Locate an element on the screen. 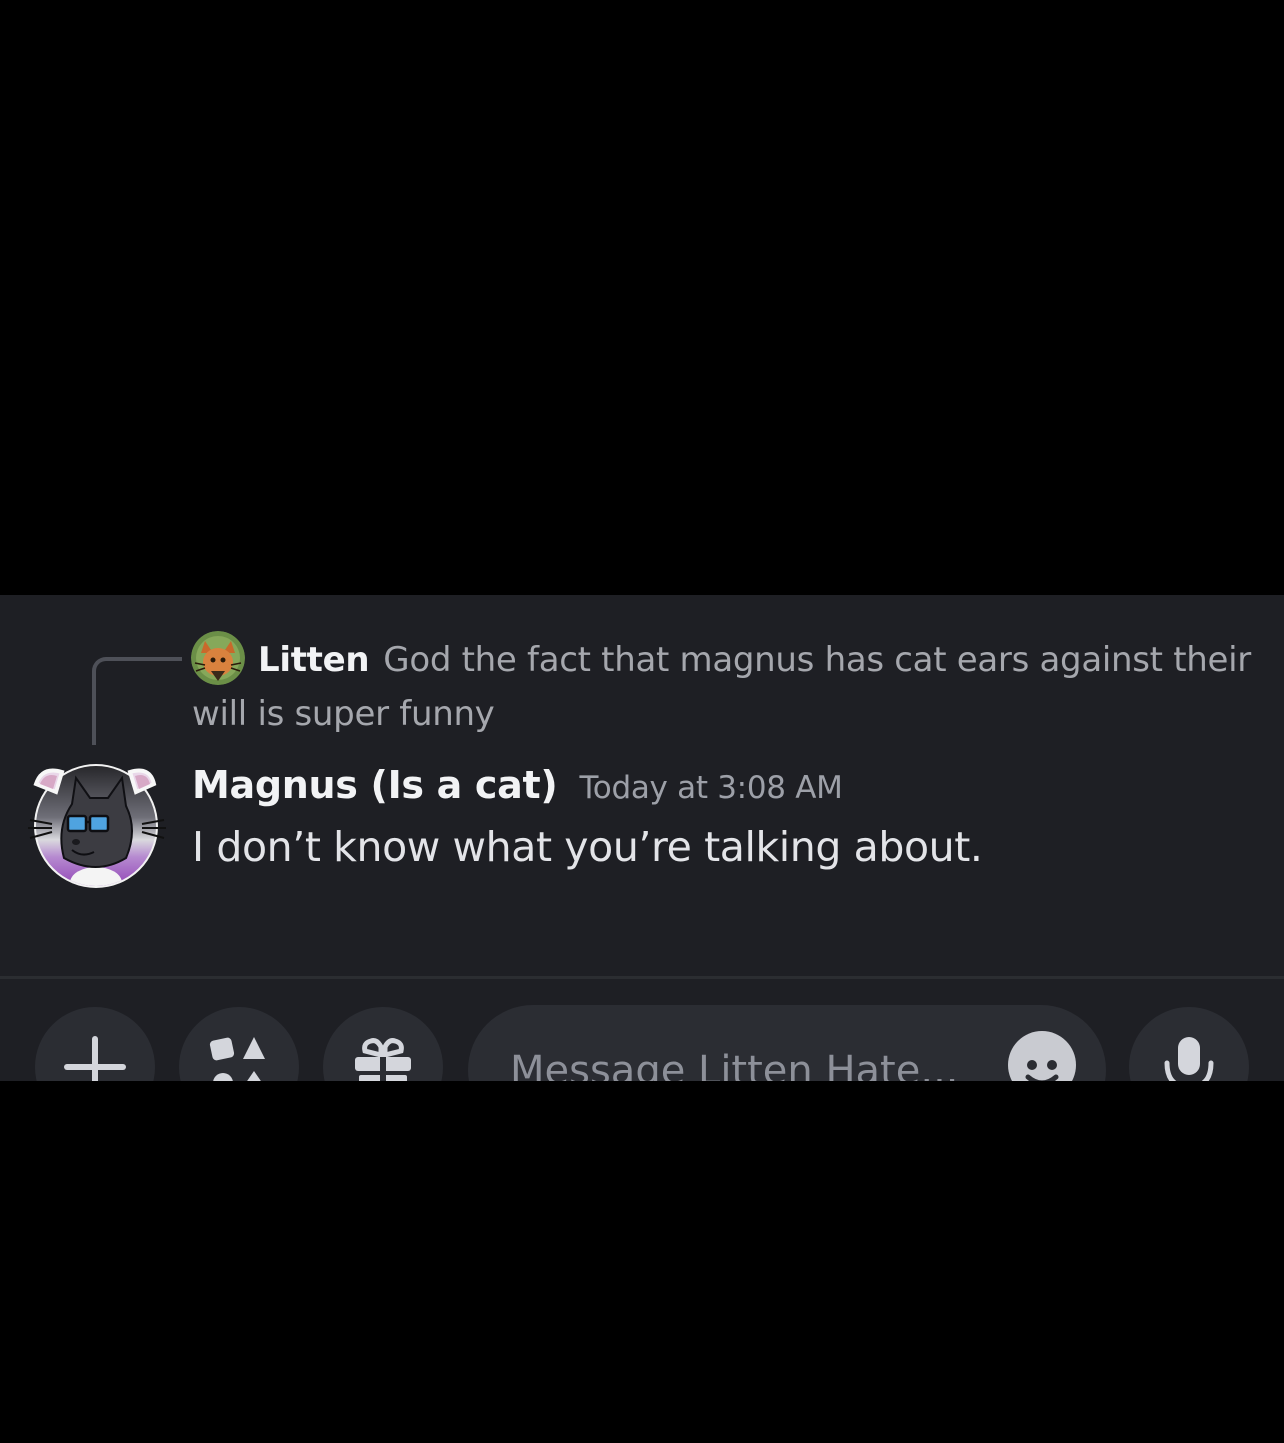  voice-message-button is located at coordinates (1189, 1044).